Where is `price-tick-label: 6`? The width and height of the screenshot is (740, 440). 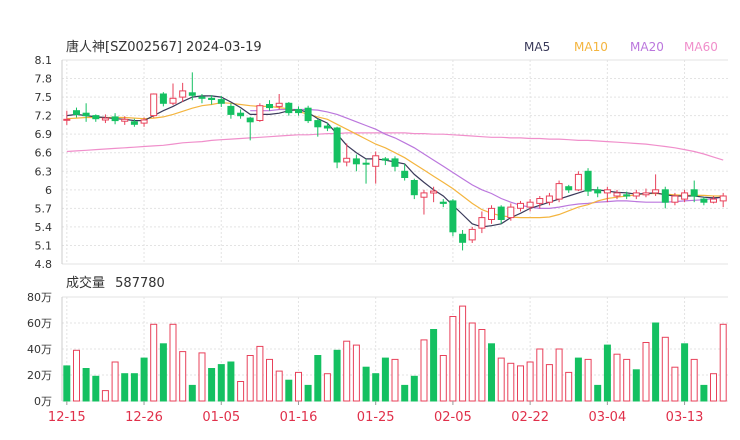 price-tick-label: 6 is located at coordinates (48, 190).